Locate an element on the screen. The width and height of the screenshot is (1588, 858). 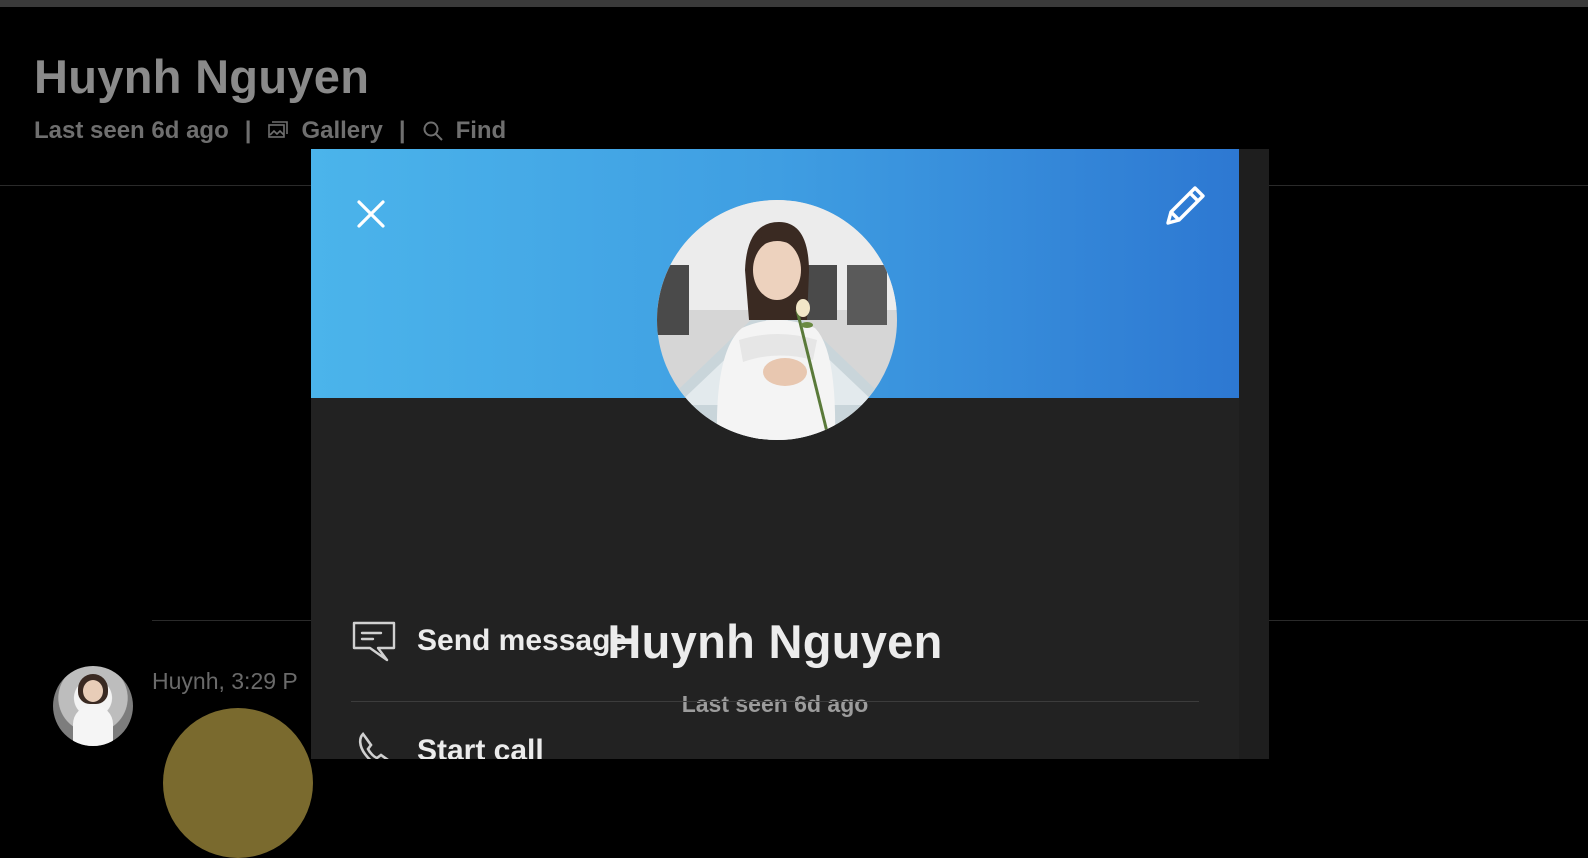
message-sticker is located at coordinates (238, 783).